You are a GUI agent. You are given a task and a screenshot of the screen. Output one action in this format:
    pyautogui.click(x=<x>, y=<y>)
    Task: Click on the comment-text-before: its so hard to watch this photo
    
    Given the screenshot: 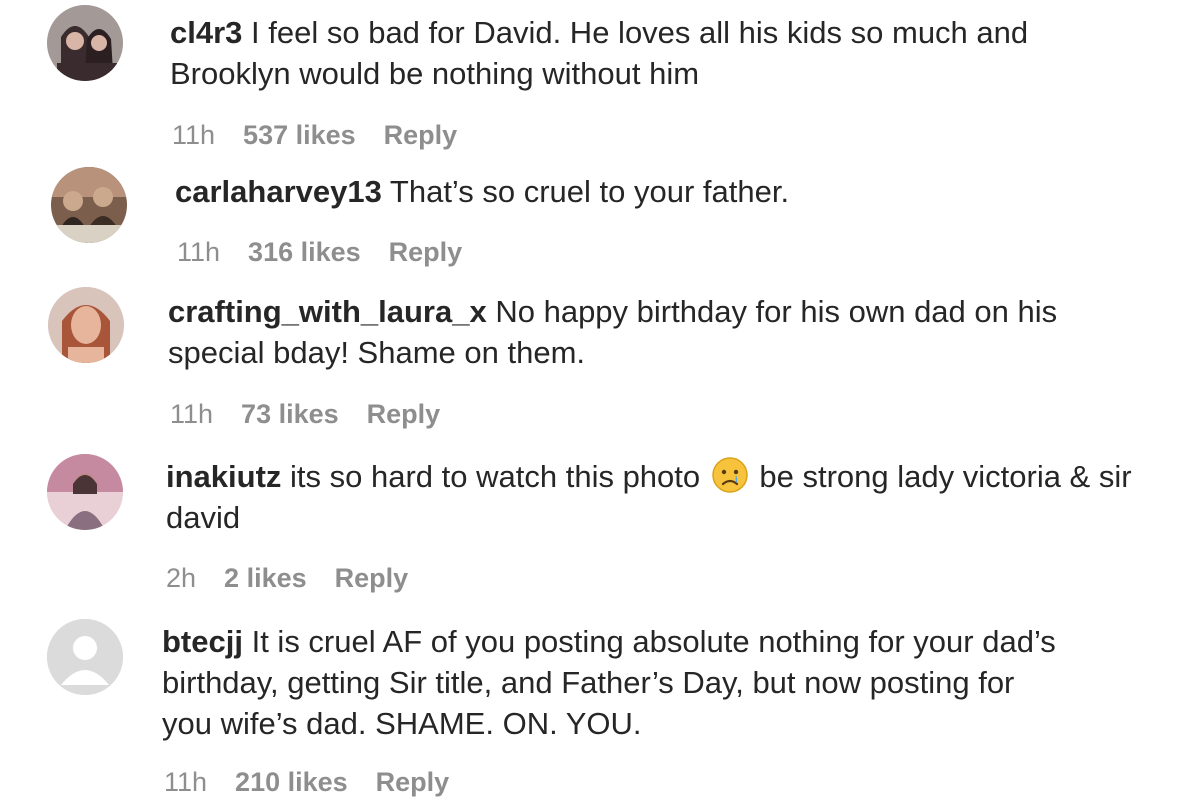 What is the action you would take?
    pyautogui.click(x=495, y=476)
    